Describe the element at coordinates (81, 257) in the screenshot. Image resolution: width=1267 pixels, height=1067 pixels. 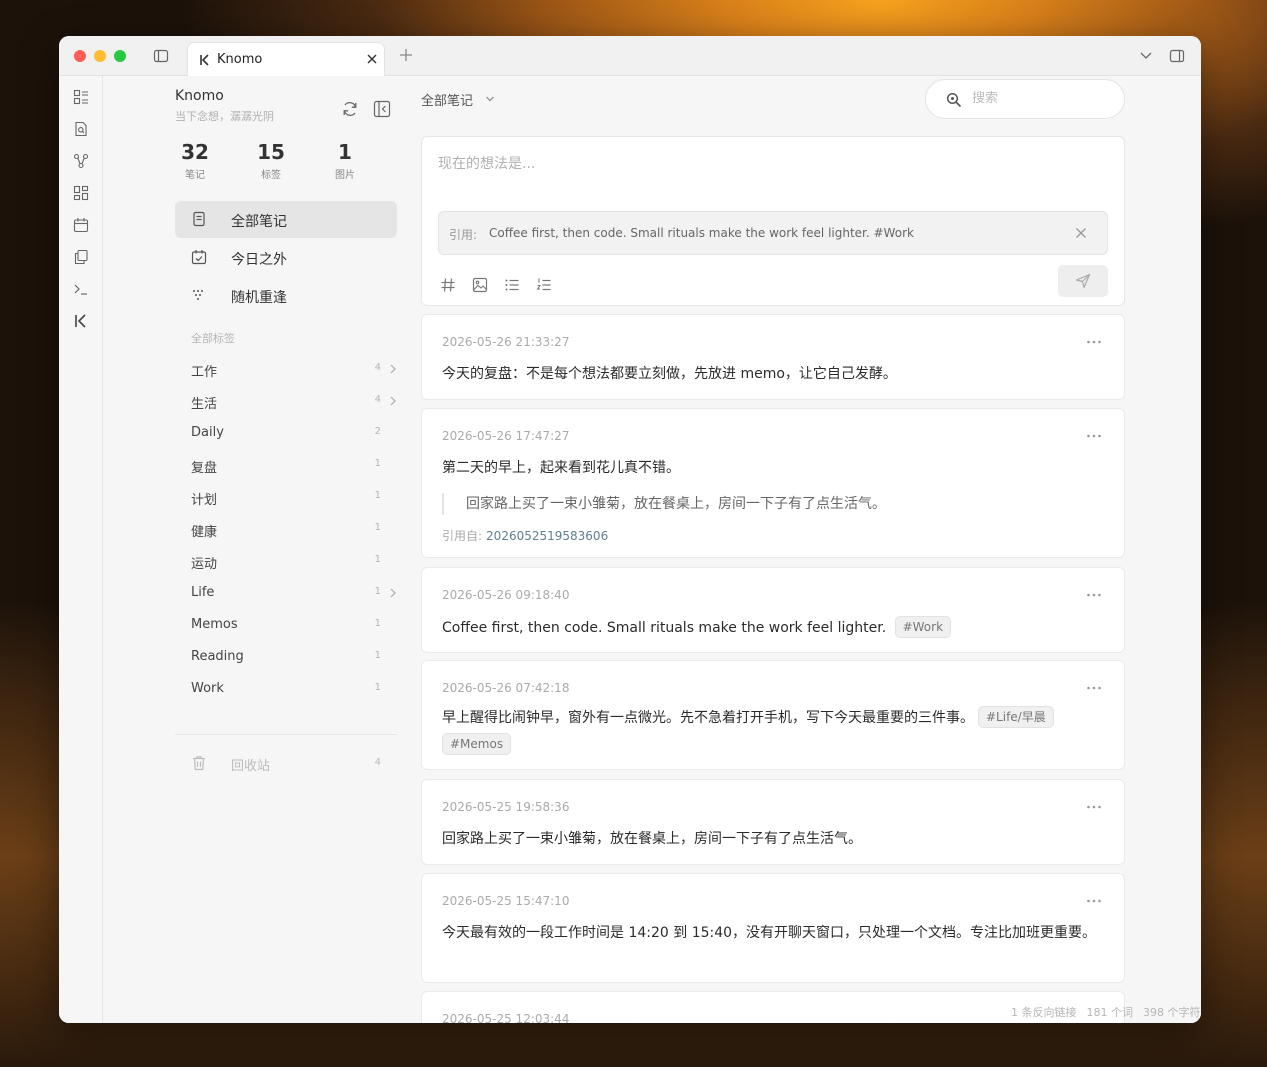
I see `copy-files-icon` at that location.